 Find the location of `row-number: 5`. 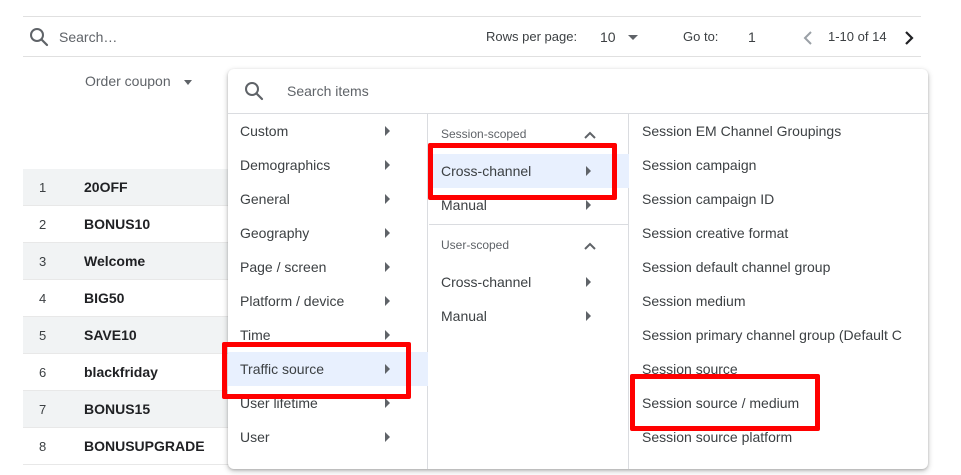

row-number: 5 is located at coordinates (43, 335).